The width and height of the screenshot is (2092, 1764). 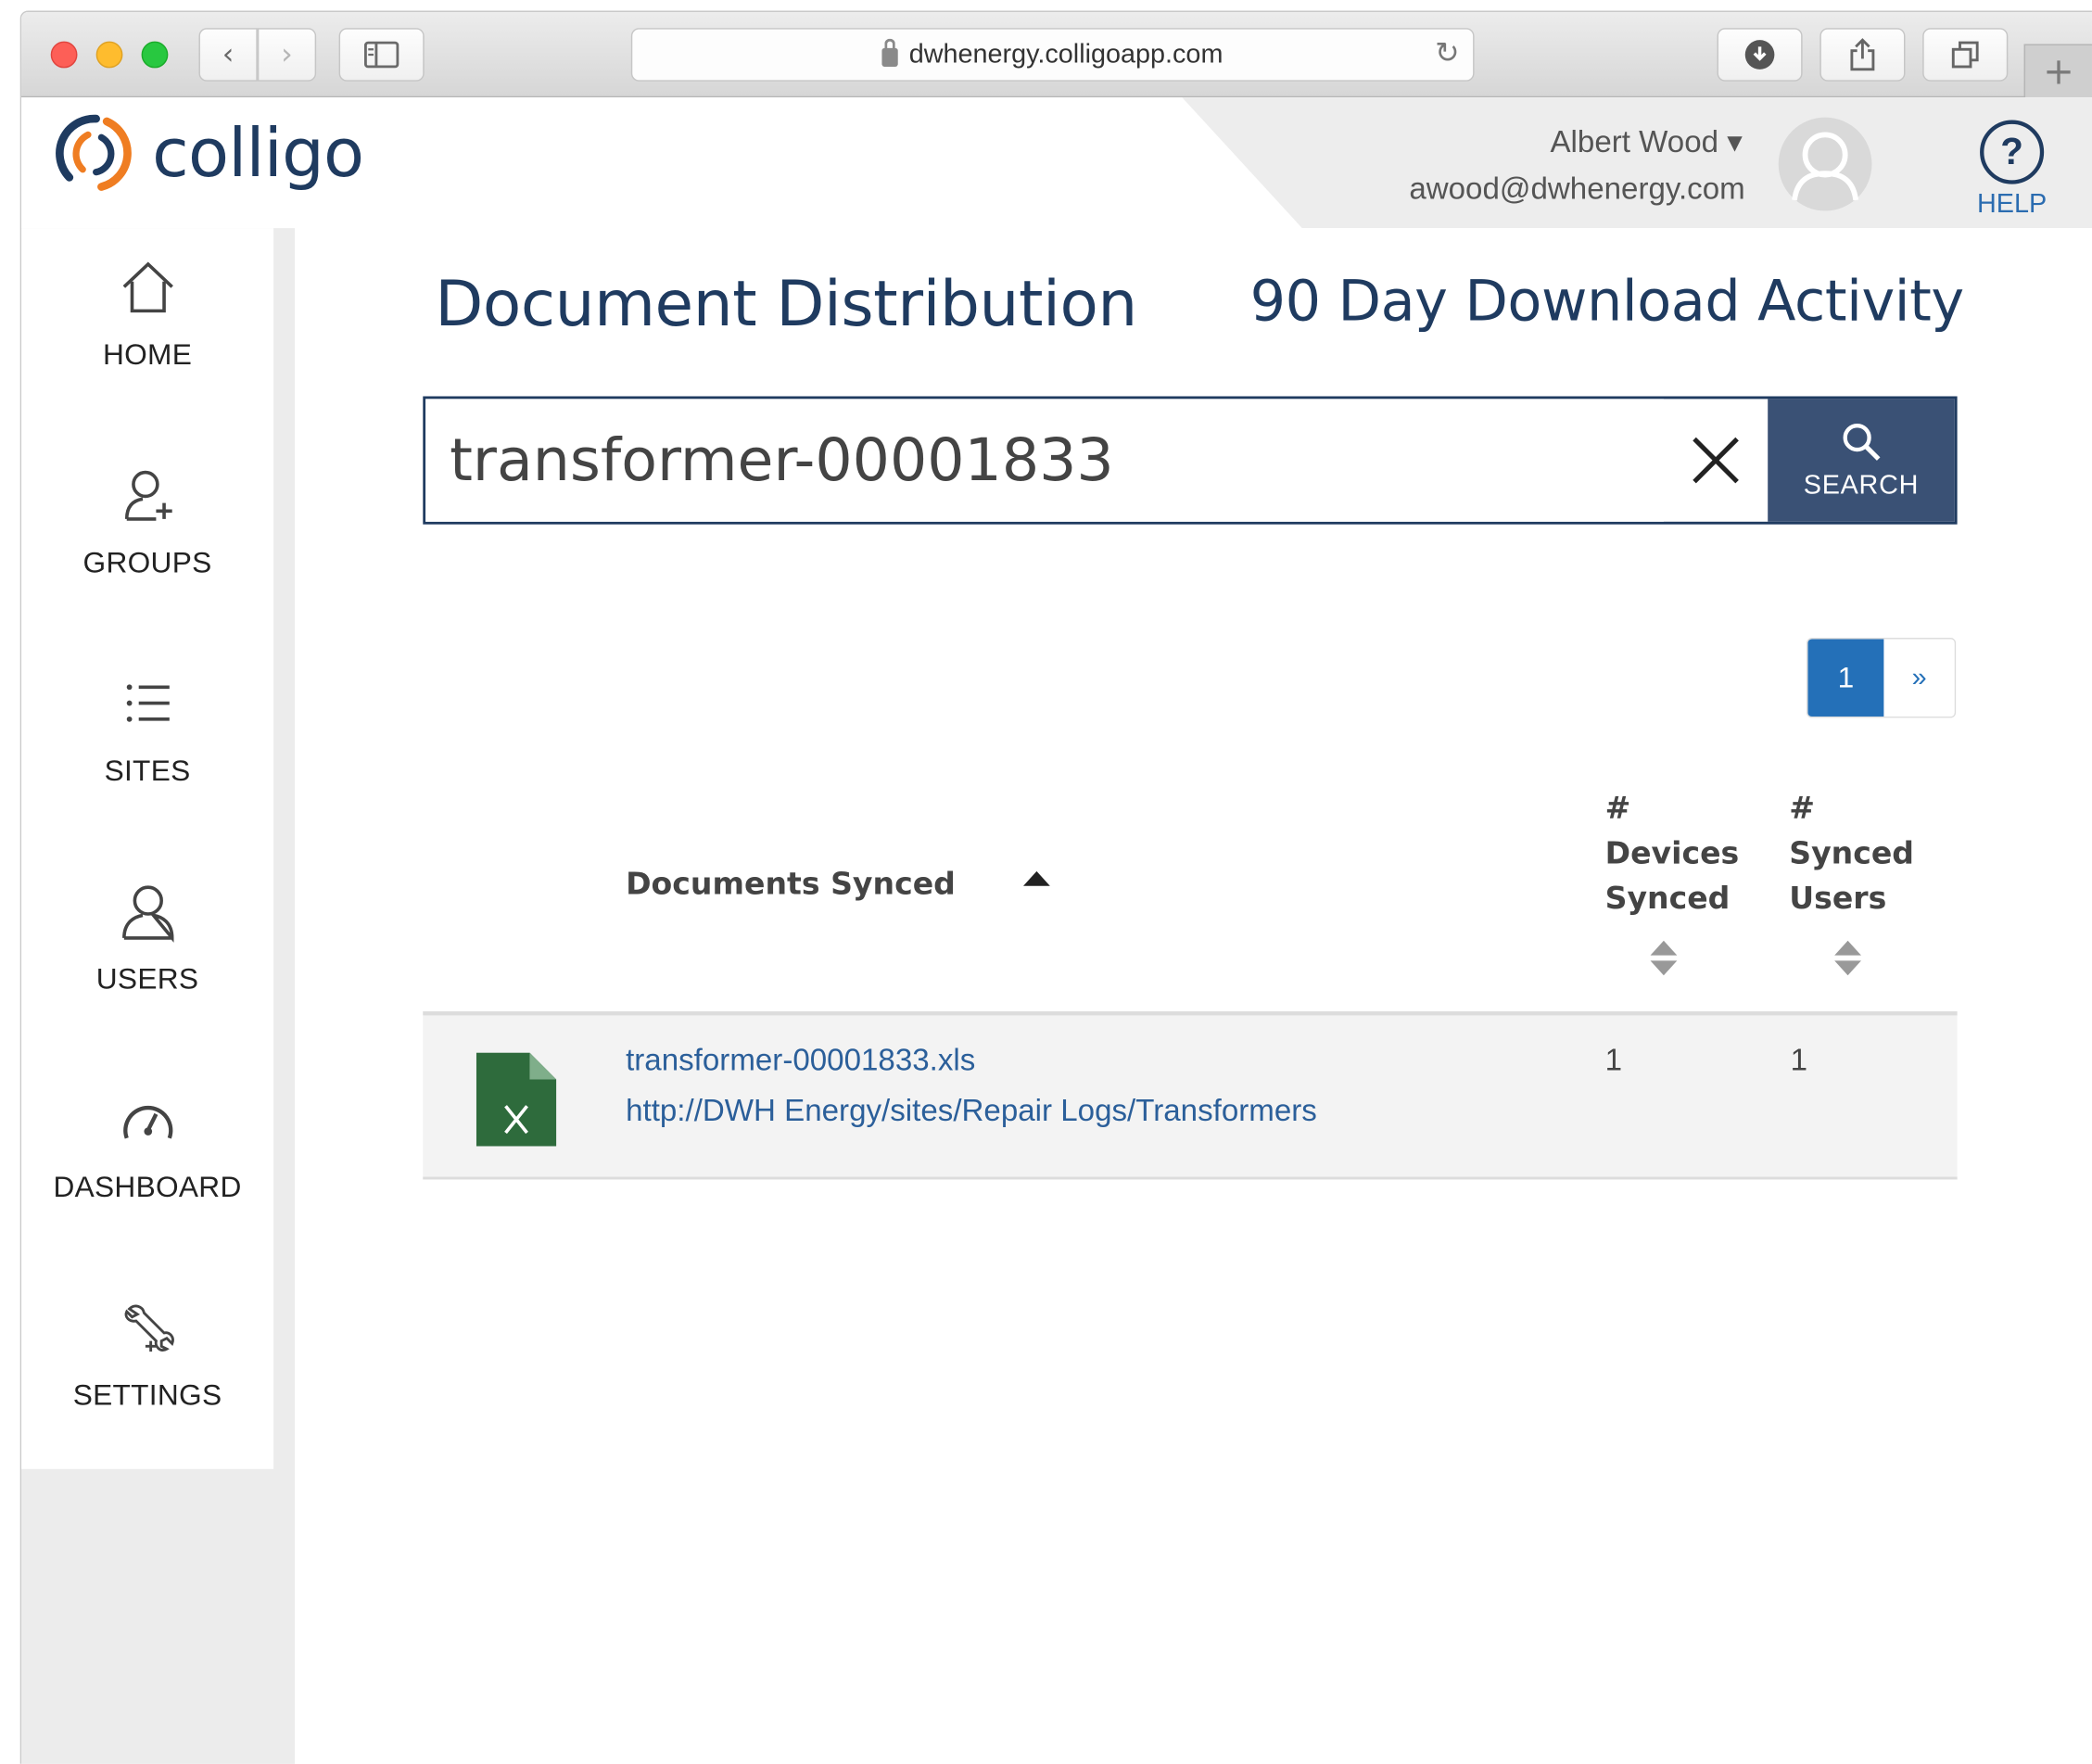 What do you see at coordinates (800, 1060) in the screenshot?
I see `document-link: transformer-00001833.xls` at bounding box center [800, 1060].